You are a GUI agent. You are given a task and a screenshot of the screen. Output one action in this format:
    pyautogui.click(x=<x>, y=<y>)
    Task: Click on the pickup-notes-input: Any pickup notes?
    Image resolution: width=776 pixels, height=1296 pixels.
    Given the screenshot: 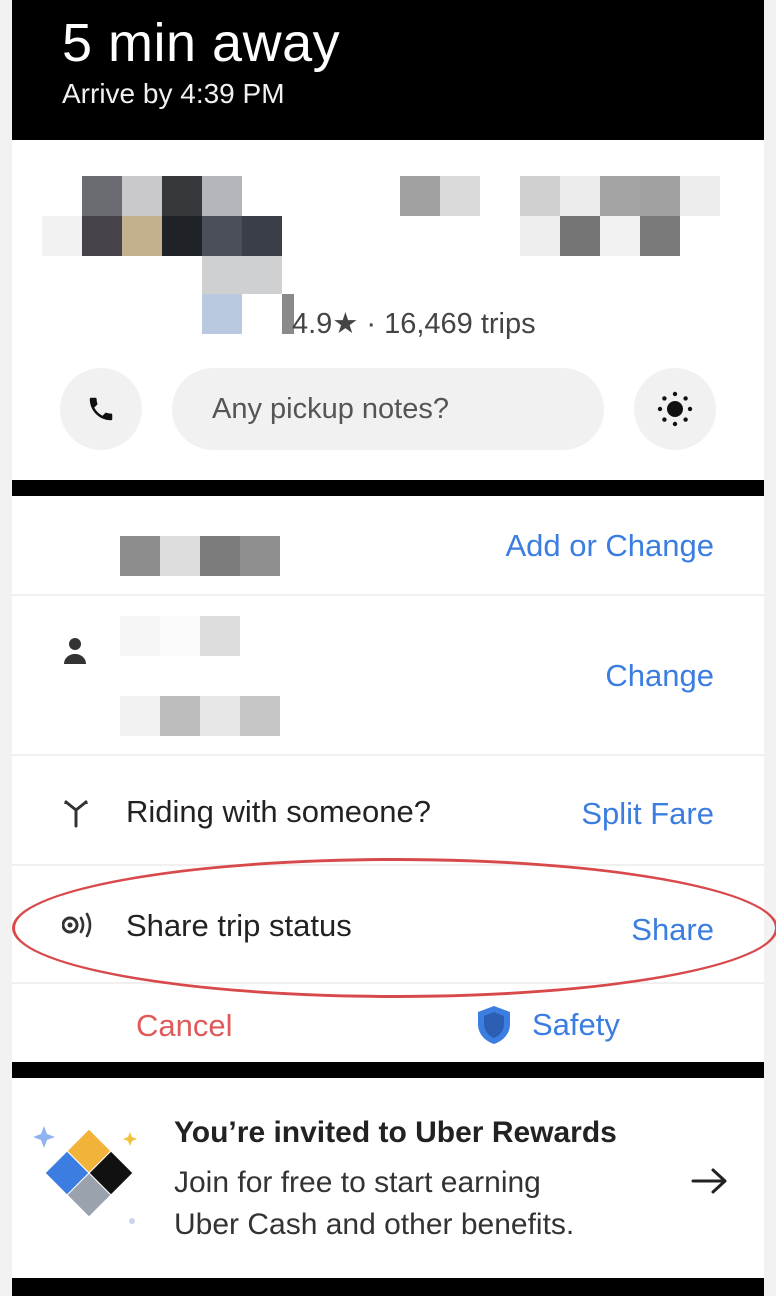 What is the action you would take?
    pyautogui.click(x=388, y=409)
    